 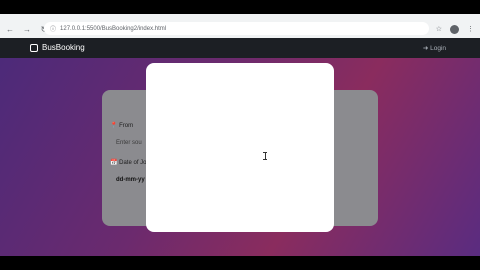 What do you see at coordinates (439, 29) in the screenshot?
I see `bookmark-star-icon: ☆` at bounding box center [439, 29].